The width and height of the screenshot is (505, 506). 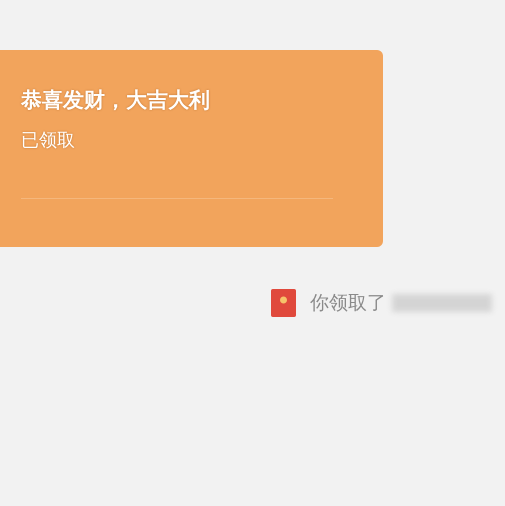 I want to click on greeting: 恭喜发财，大吉大利, so click(x=116, y=100).